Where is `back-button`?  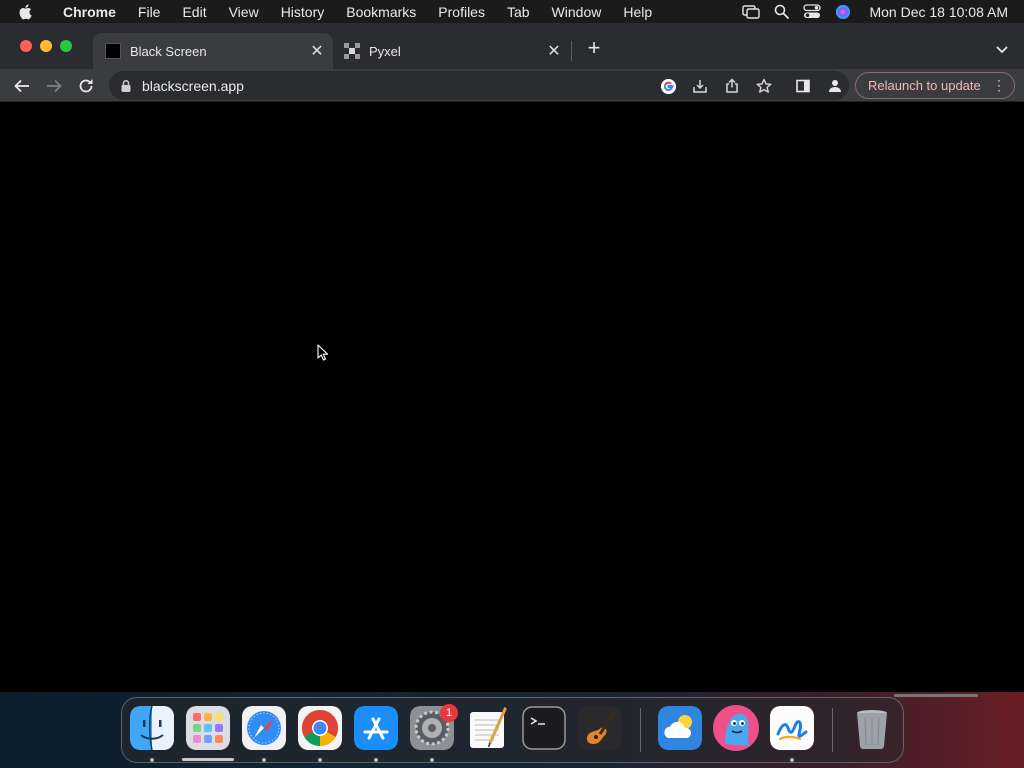 back-button is located at coordinates (22, 86).